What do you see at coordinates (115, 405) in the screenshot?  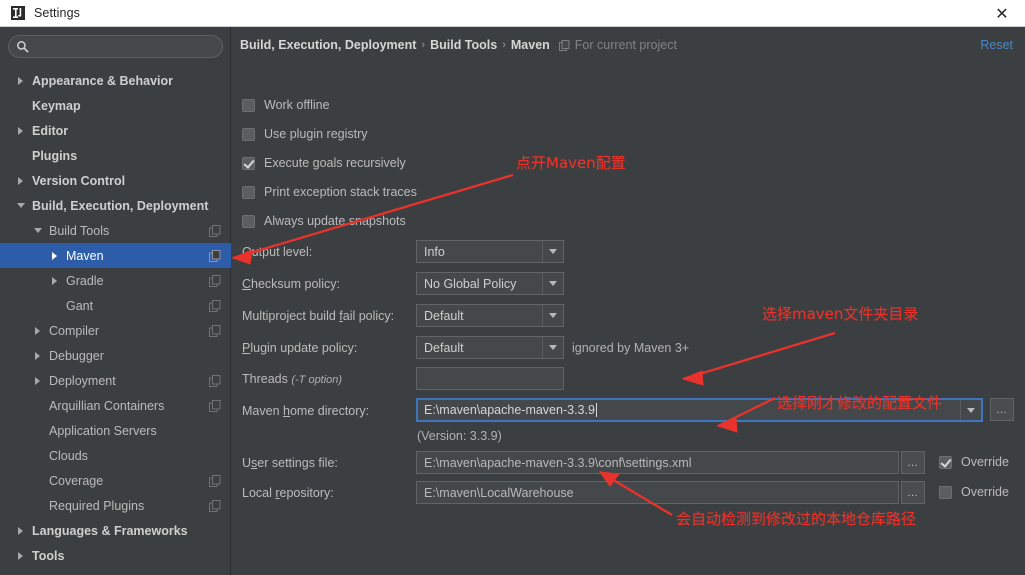 I see `sidebar-item-arquillian-containers: Arquillian Containers` at bounding box center [115, 405].